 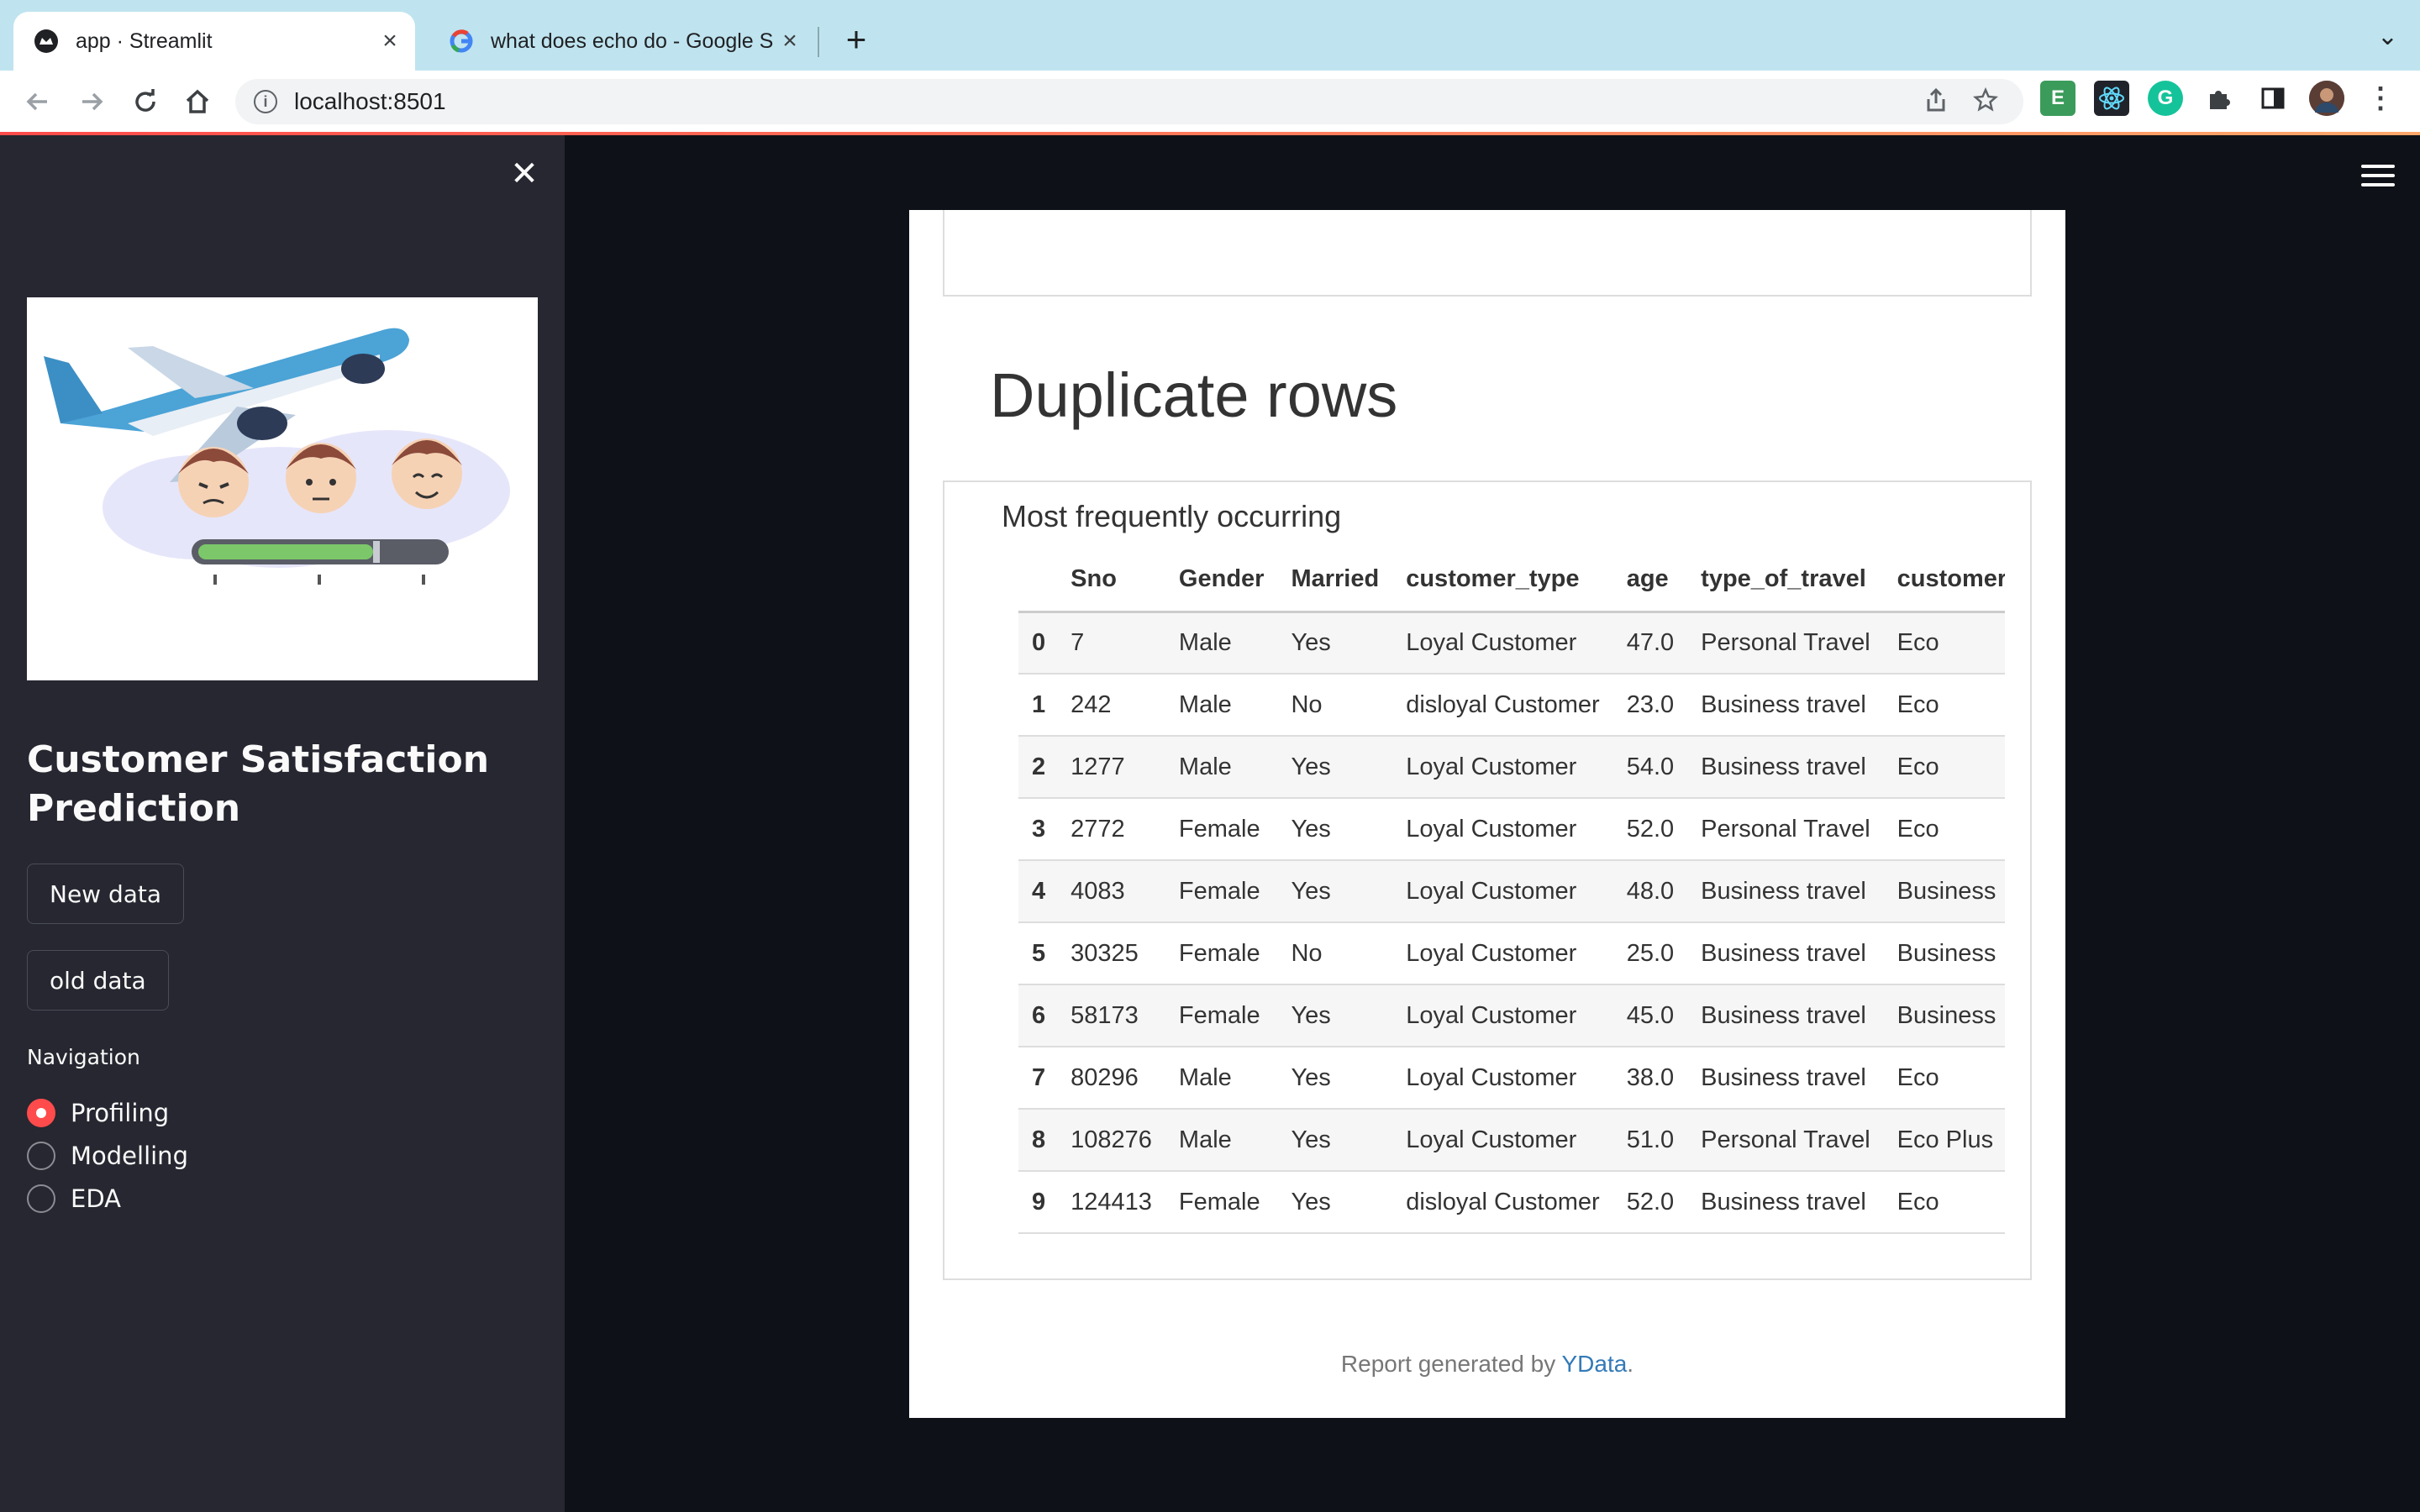 What do you see at coordinates (1650, 1078) in the screenshot?
I see `table-cell: 38.0` at bounding box center [1650, 1078].